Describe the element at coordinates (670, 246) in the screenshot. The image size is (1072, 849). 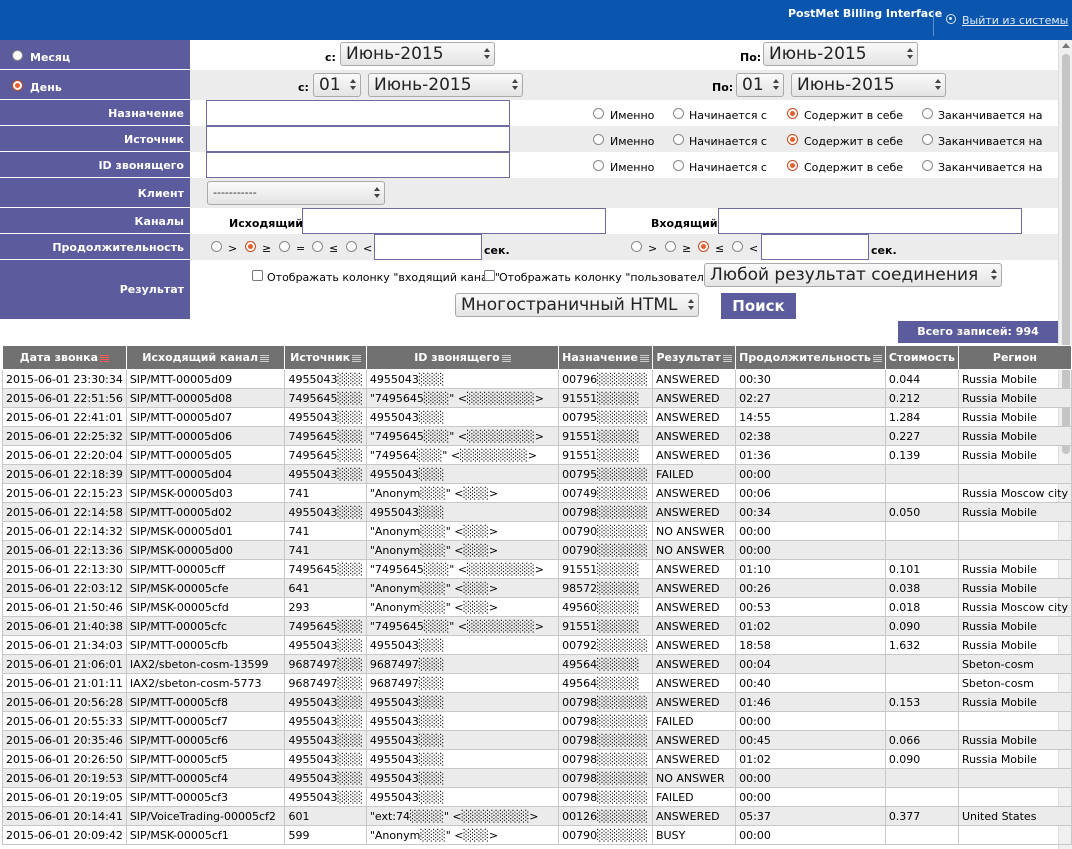
I see `duration-to-ge-radio` at that location.